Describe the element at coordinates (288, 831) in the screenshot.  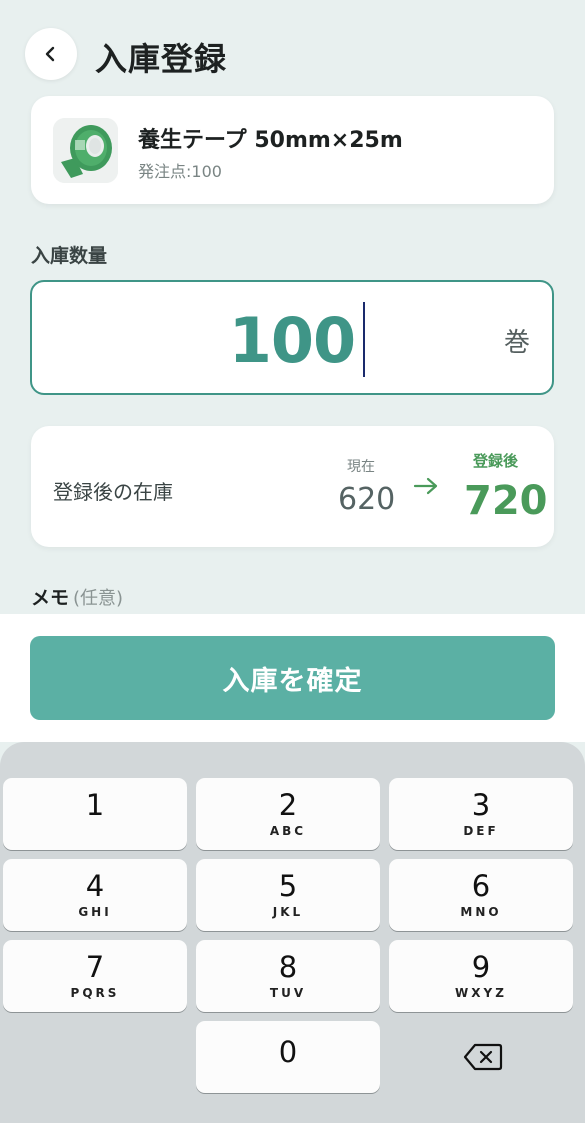
I see `key-letters: ABC` at that location.